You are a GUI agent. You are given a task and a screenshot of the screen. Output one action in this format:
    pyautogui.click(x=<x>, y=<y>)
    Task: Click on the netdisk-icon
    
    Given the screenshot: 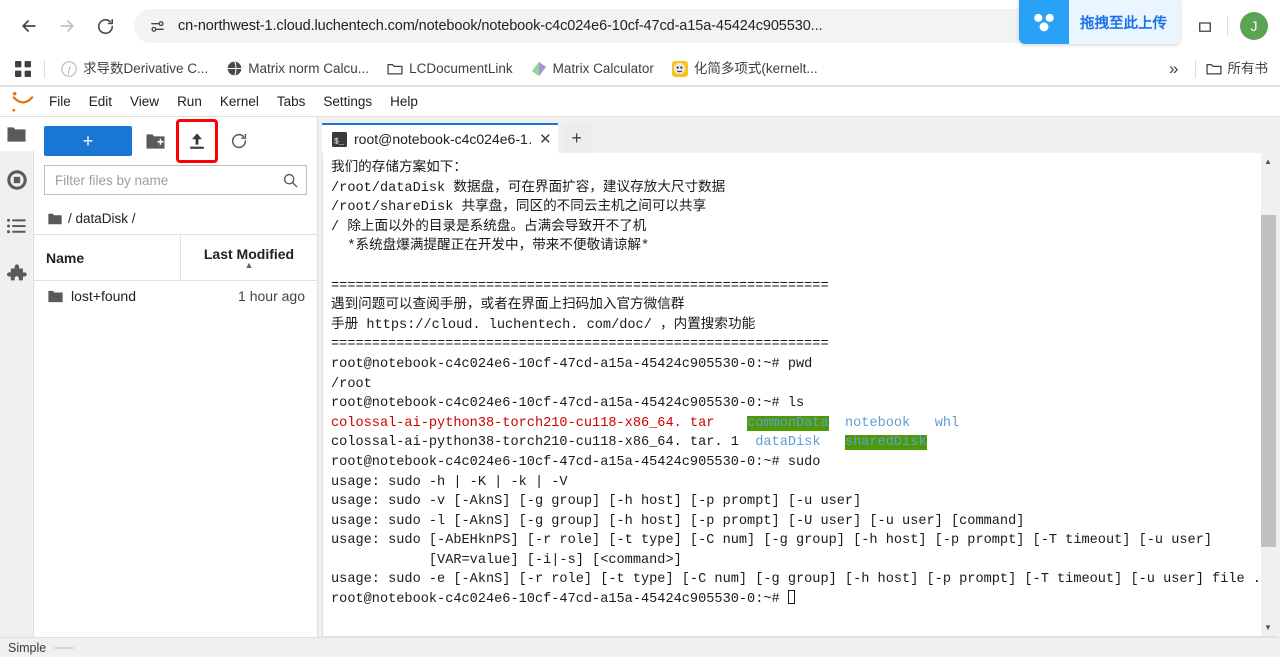 What is the action you would take?
    pyautogui.click(x=1044, y=22)
    